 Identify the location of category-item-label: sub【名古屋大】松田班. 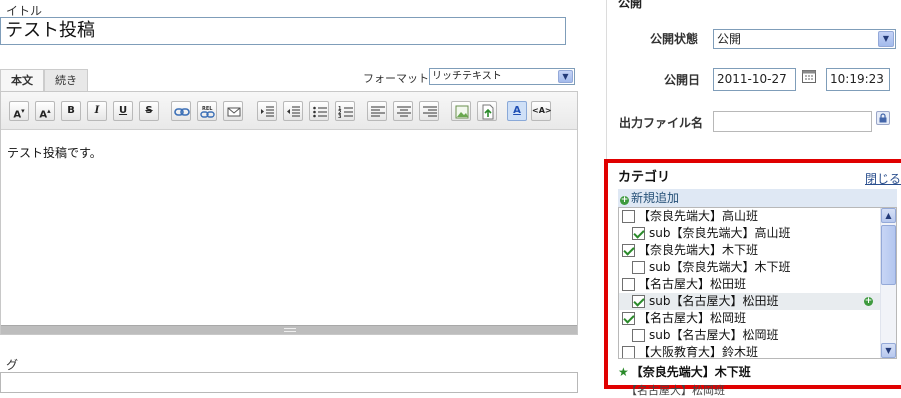
(714, 301).